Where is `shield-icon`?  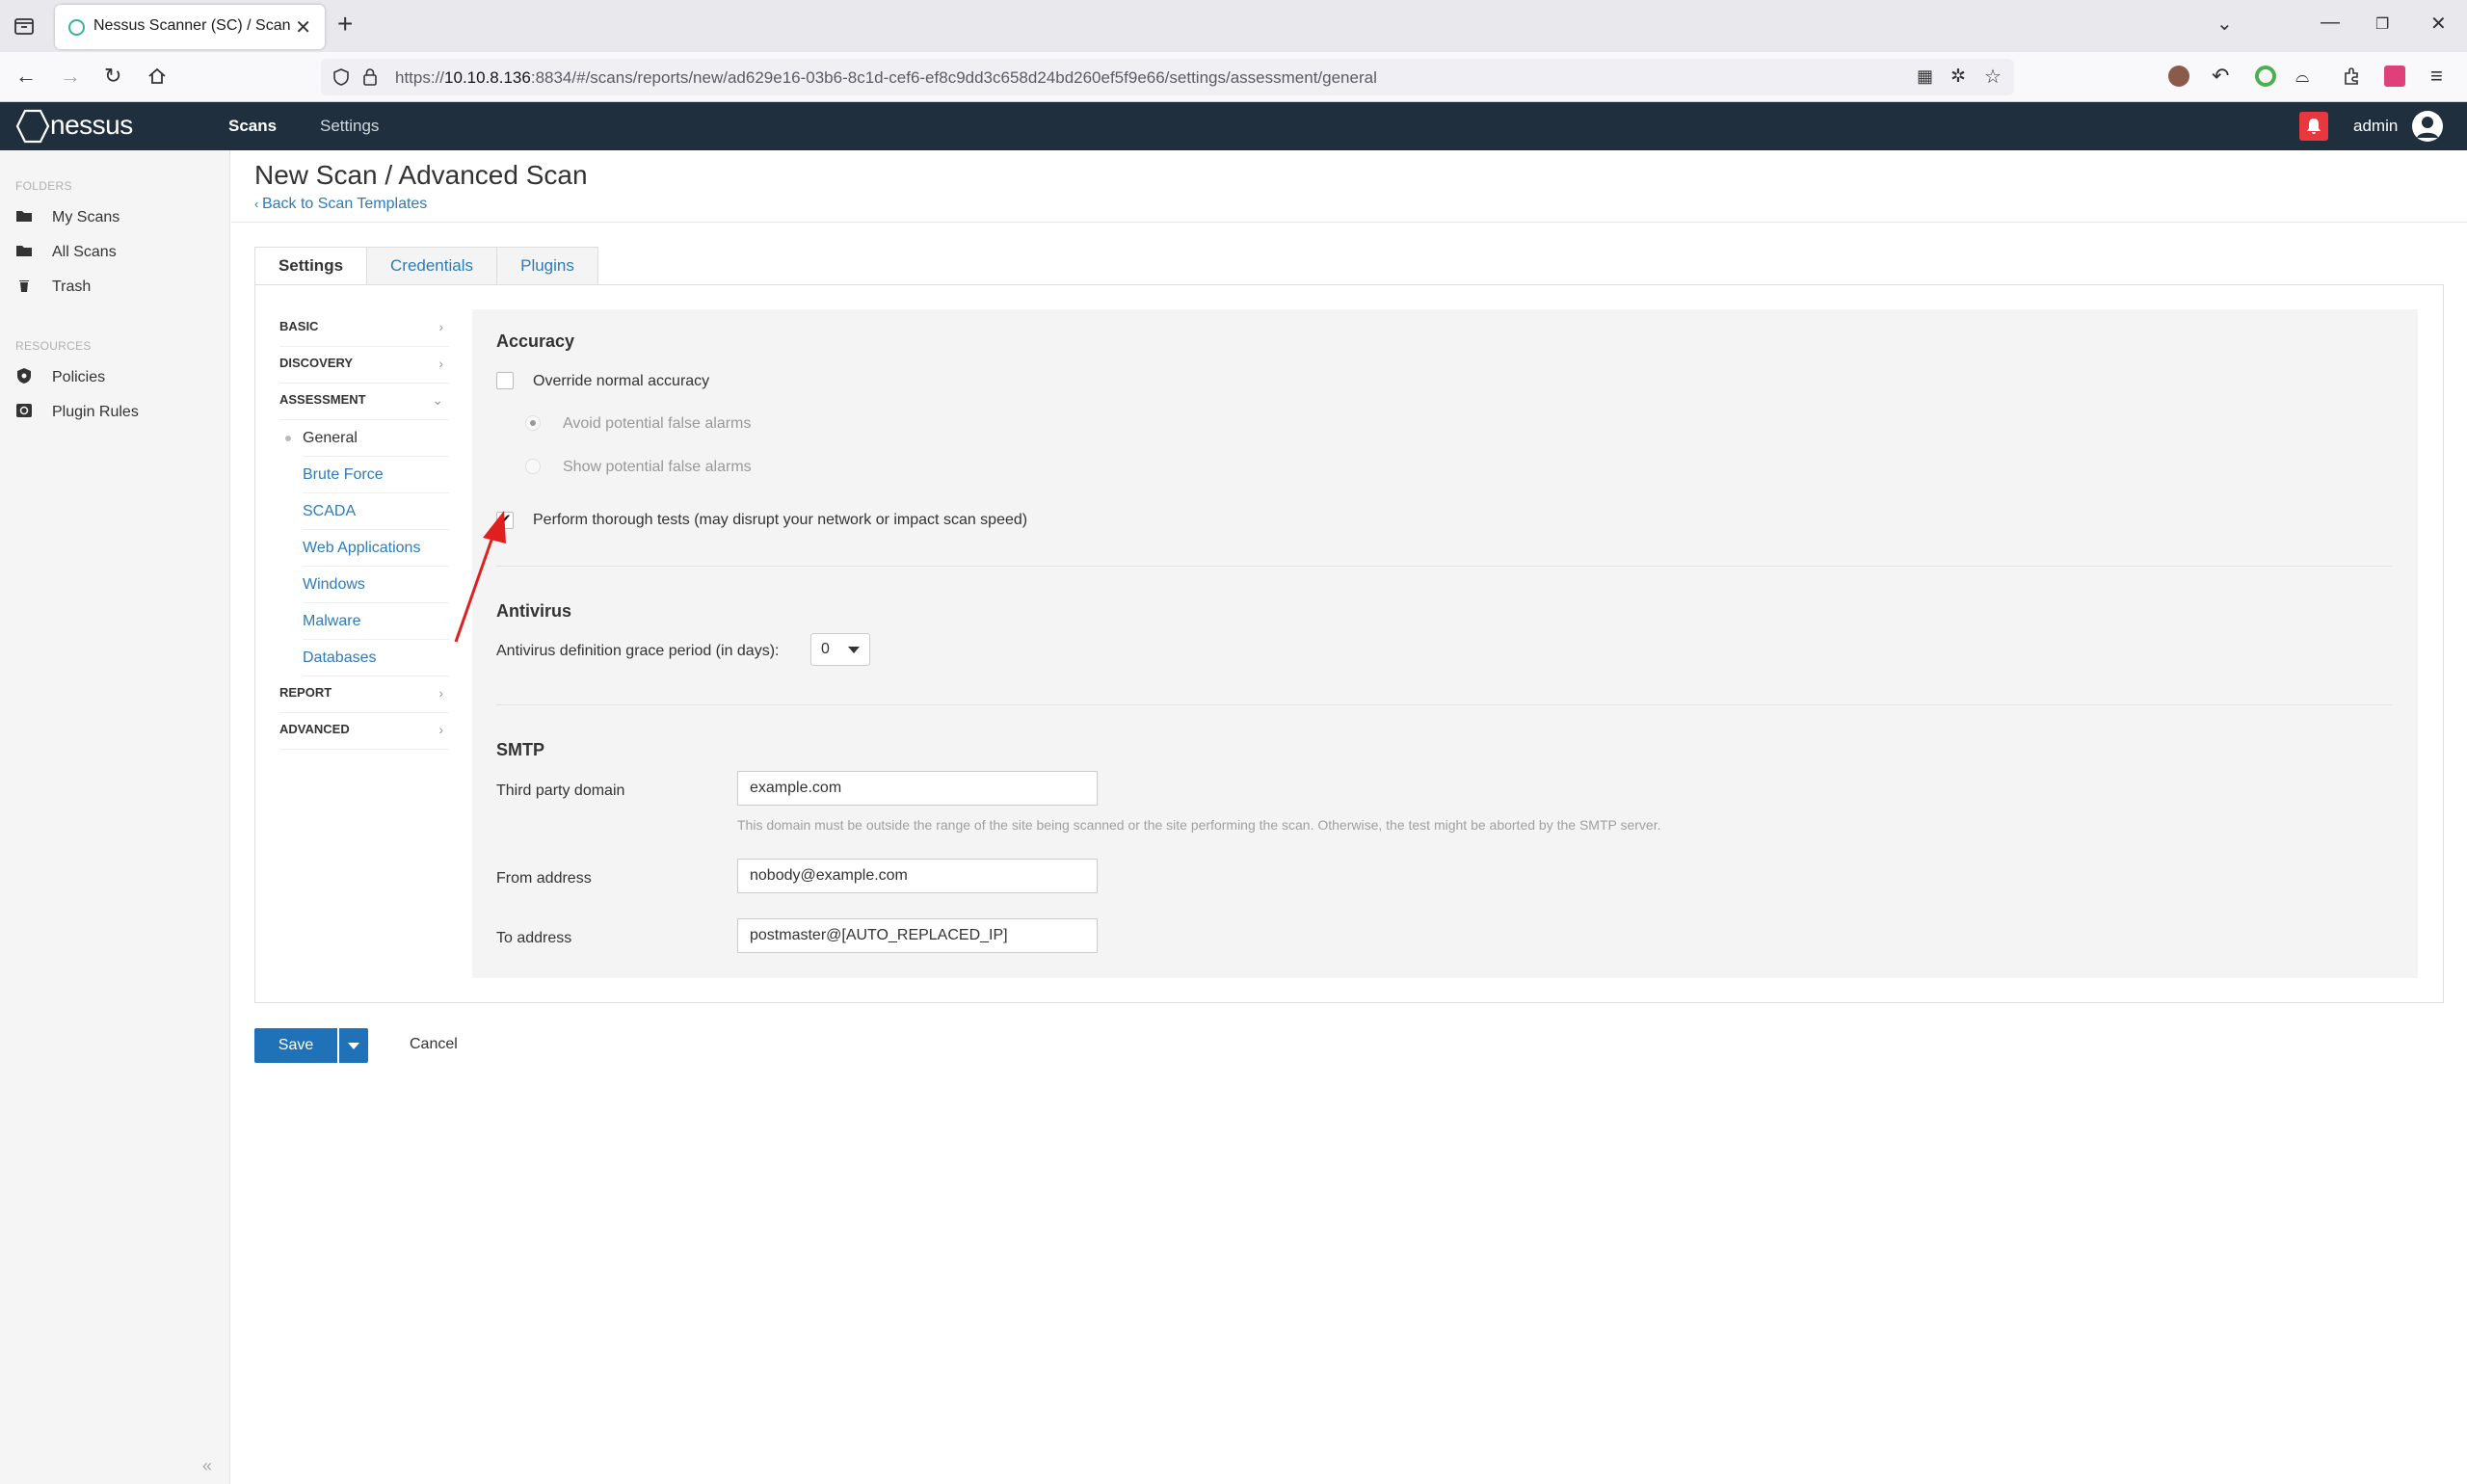
shield-icon is located at coordinates (341, 77).